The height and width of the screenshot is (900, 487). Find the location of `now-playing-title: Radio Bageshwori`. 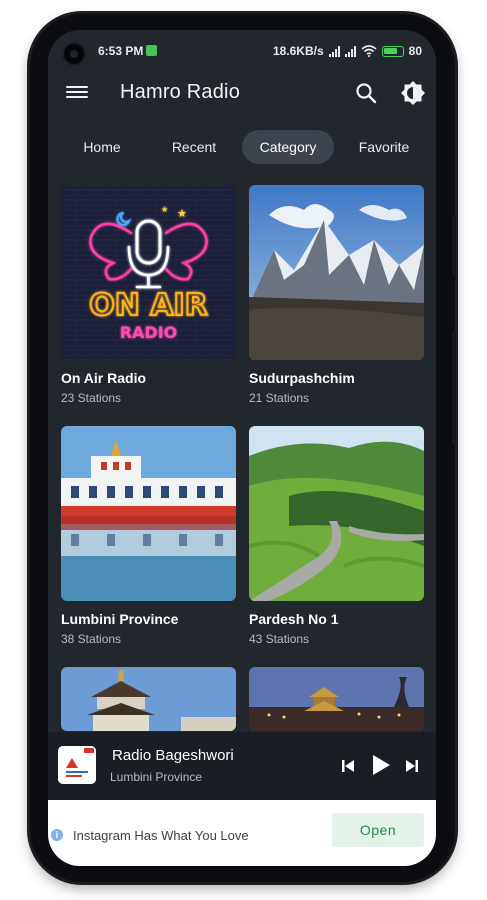

now-playing-title: Radio Bageshwori is located at coordinates (173, 755).